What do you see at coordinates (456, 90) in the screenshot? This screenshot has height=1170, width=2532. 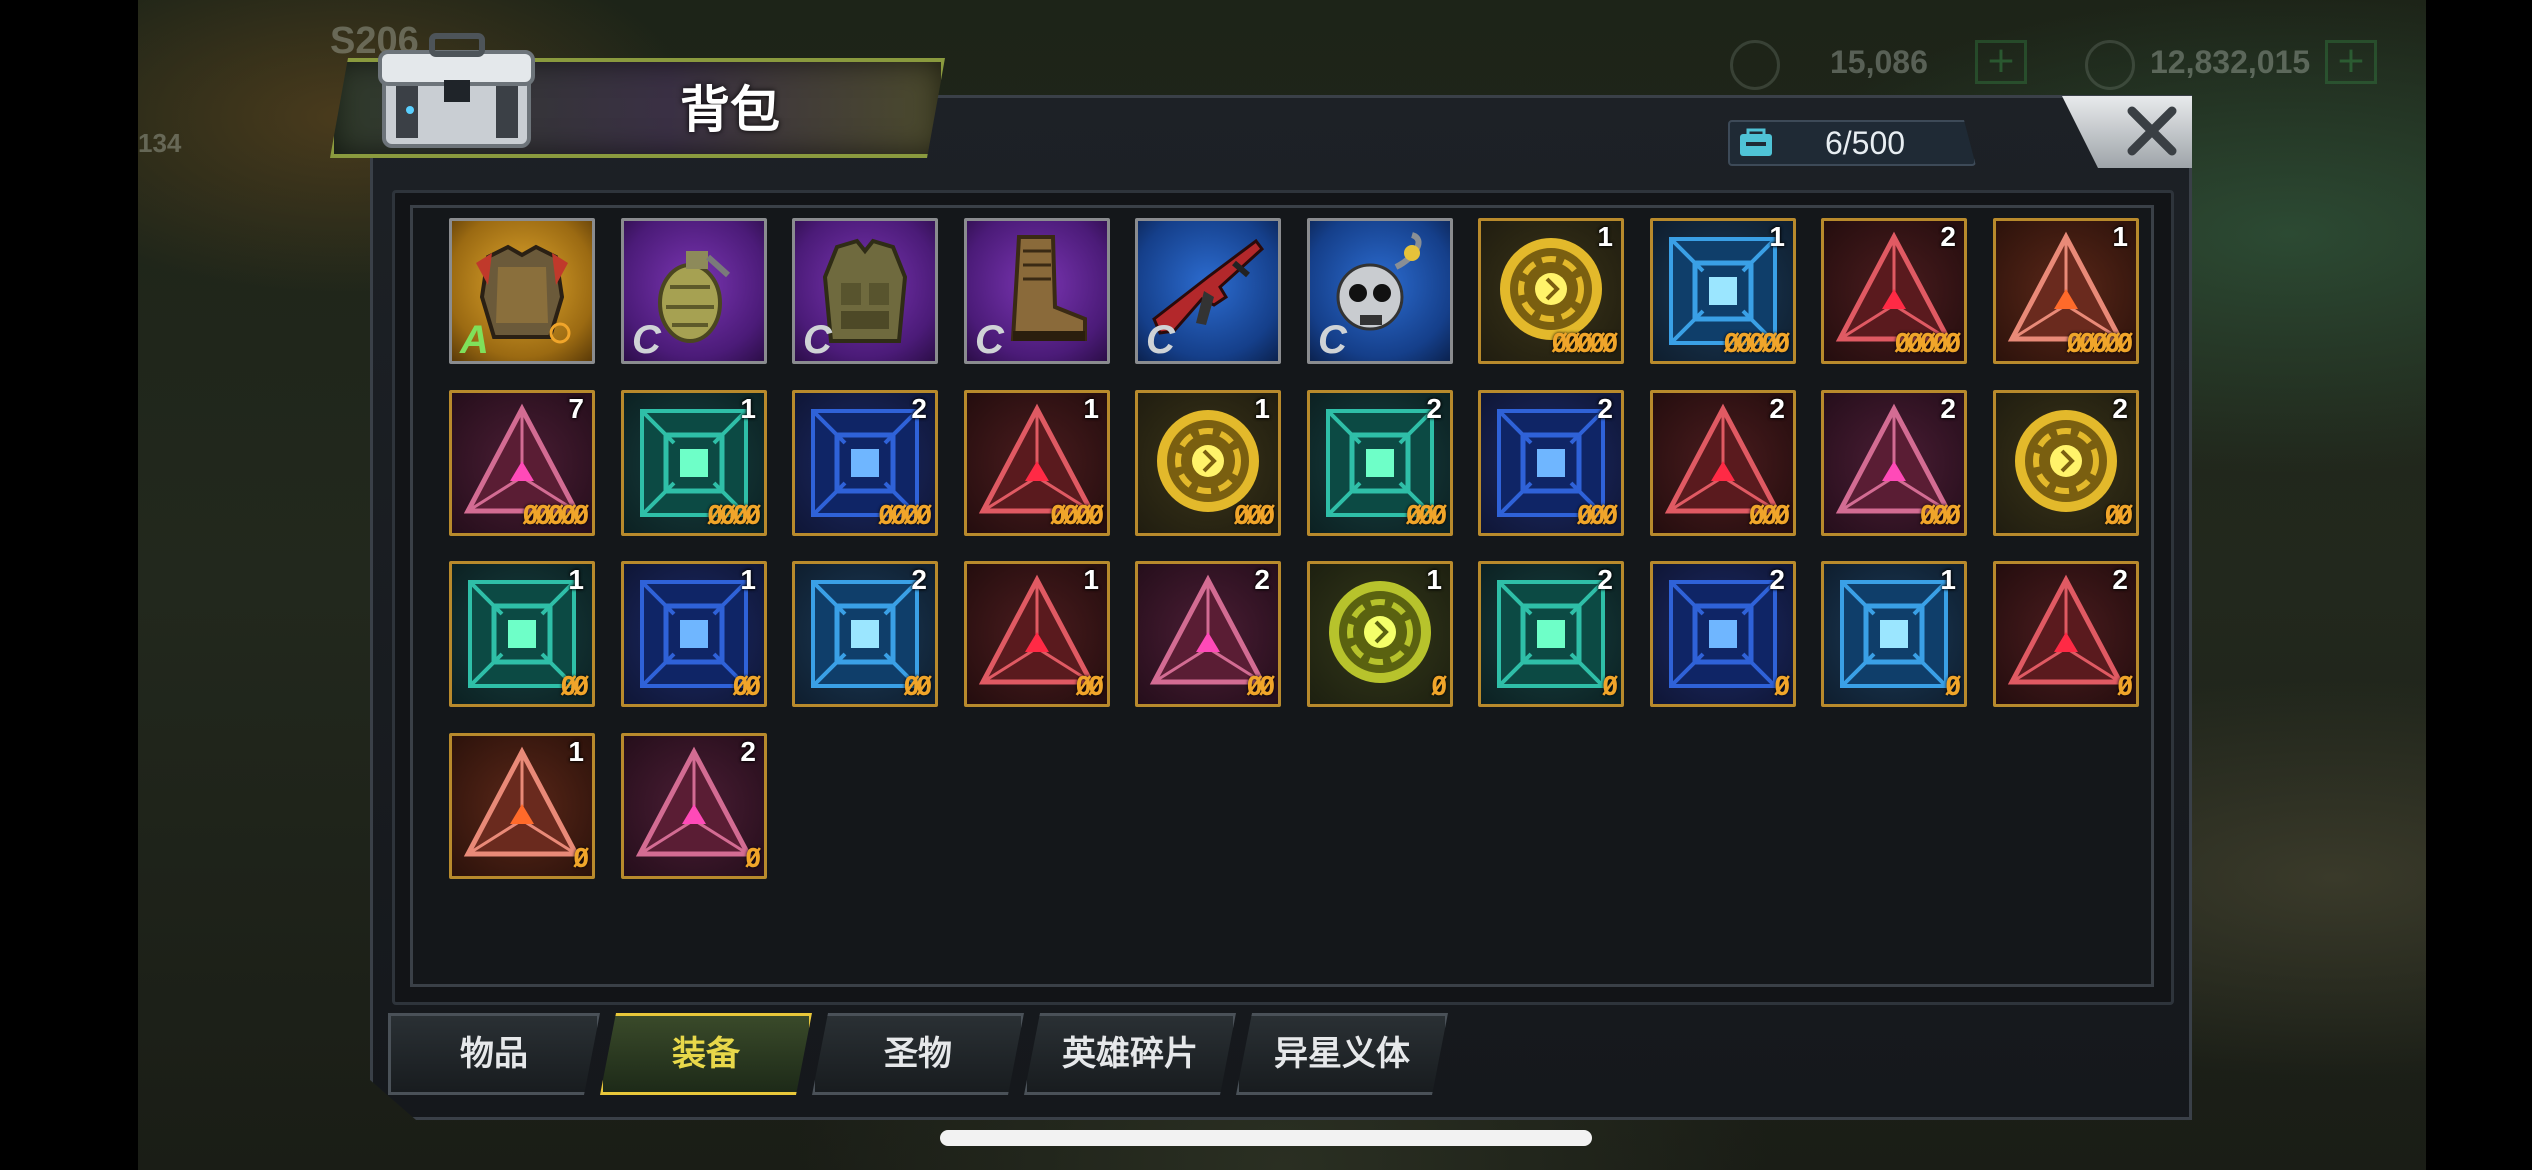 I see `chest-icon` at bounding box center [456, 90].